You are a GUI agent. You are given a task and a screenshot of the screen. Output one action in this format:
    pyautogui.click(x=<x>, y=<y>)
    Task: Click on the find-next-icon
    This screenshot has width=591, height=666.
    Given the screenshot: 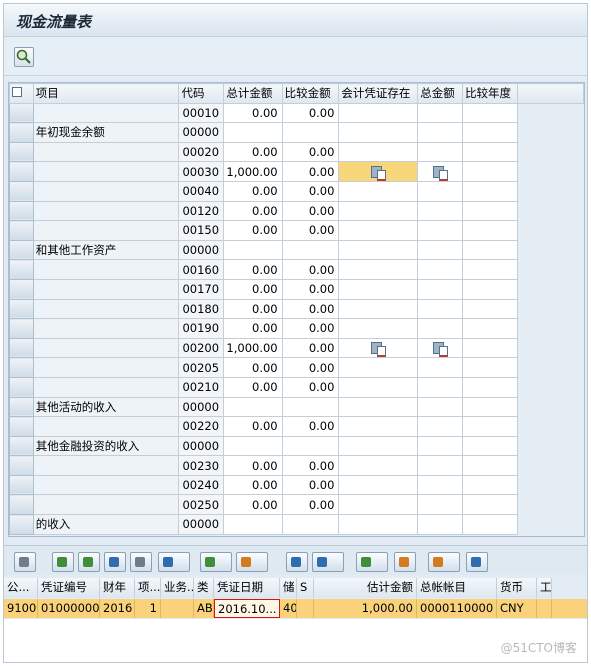 What is the action you would take?
    pyautogui.click(x=141, y=562)
    